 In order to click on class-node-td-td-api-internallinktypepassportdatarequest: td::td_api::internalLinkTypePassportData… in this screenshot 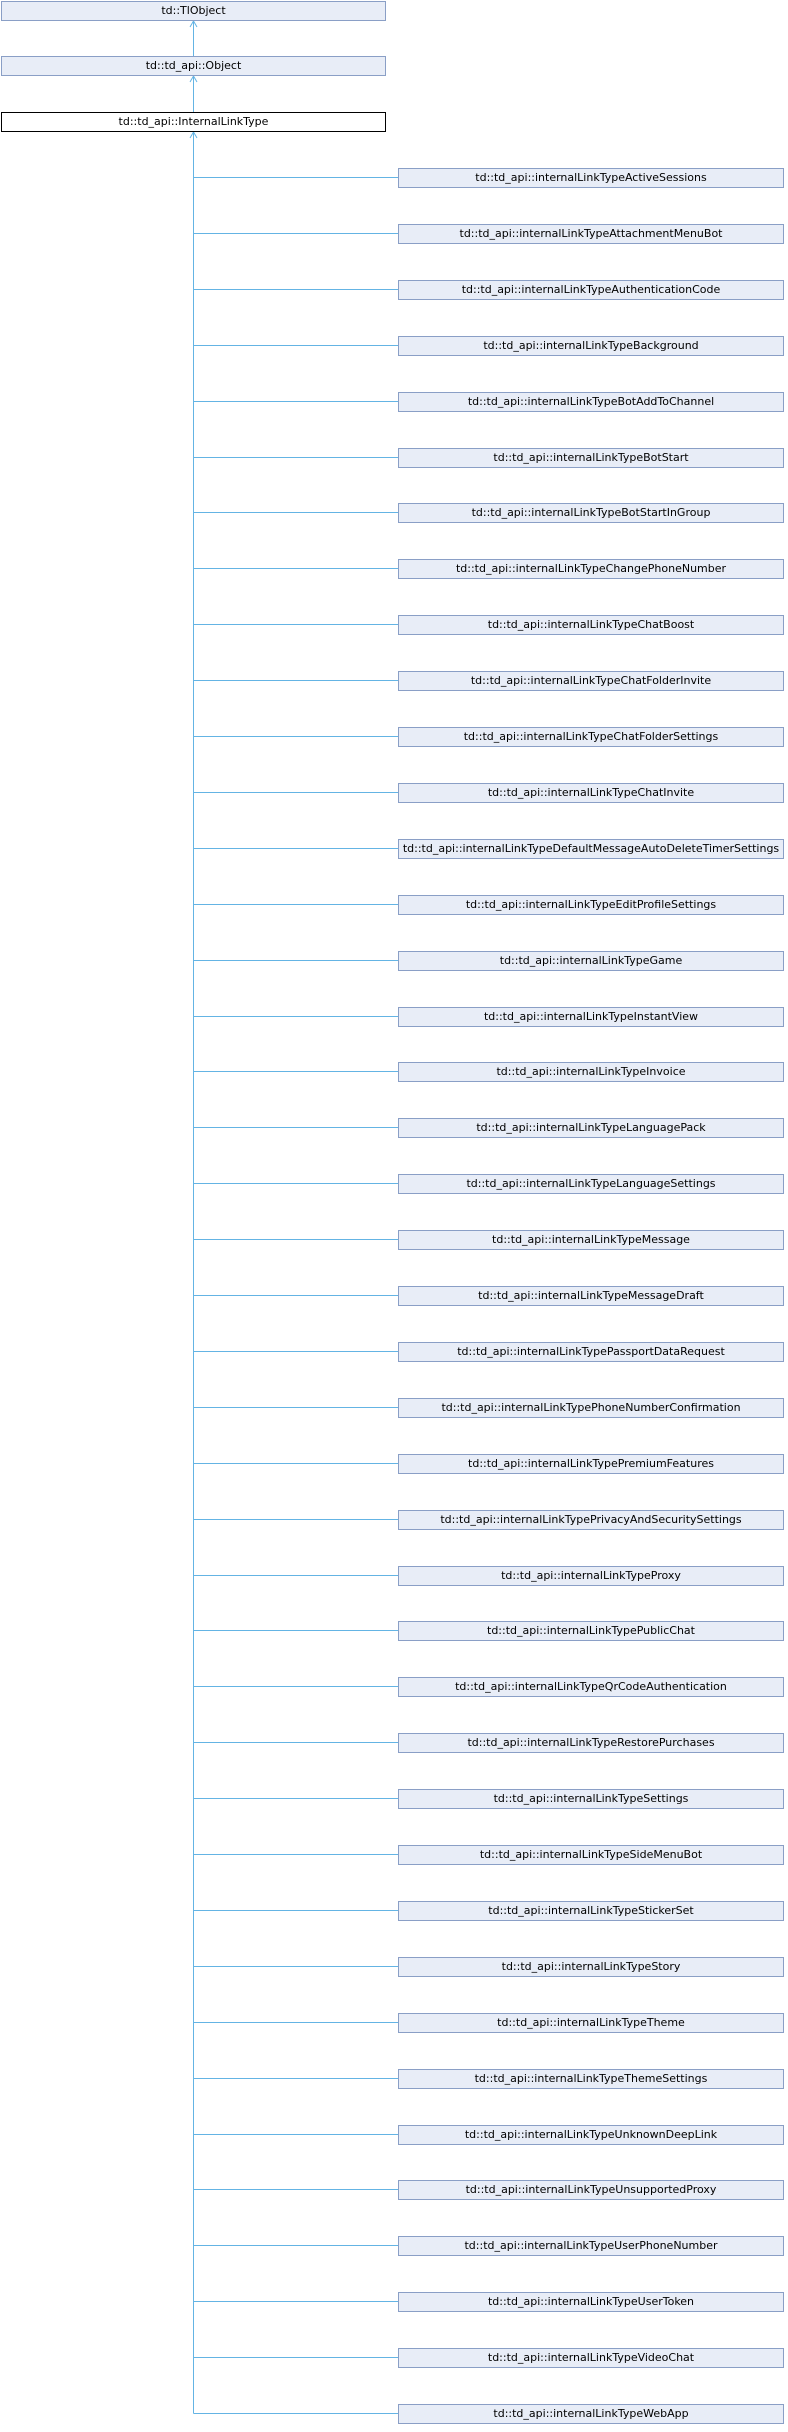, I will do `click(591, 1352)`.